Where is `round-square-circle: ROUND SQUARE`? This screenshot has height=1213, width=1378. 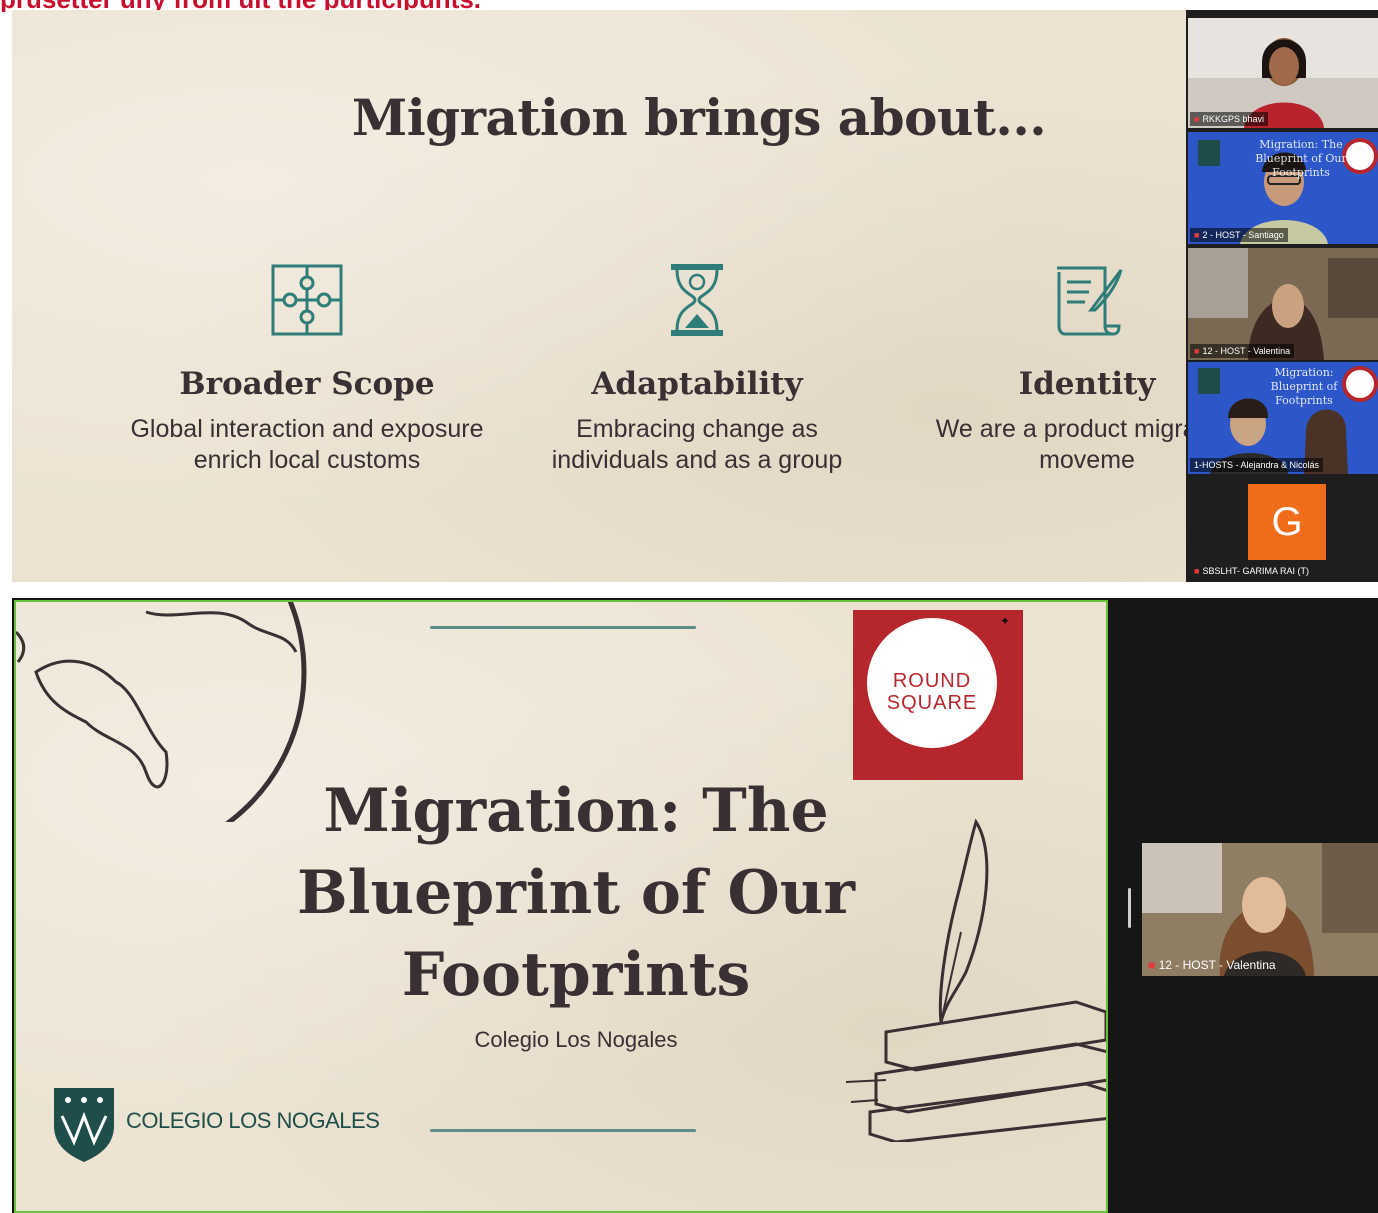
round-square-circle: ROUND SQUARE is located at coordinates (932, 683).